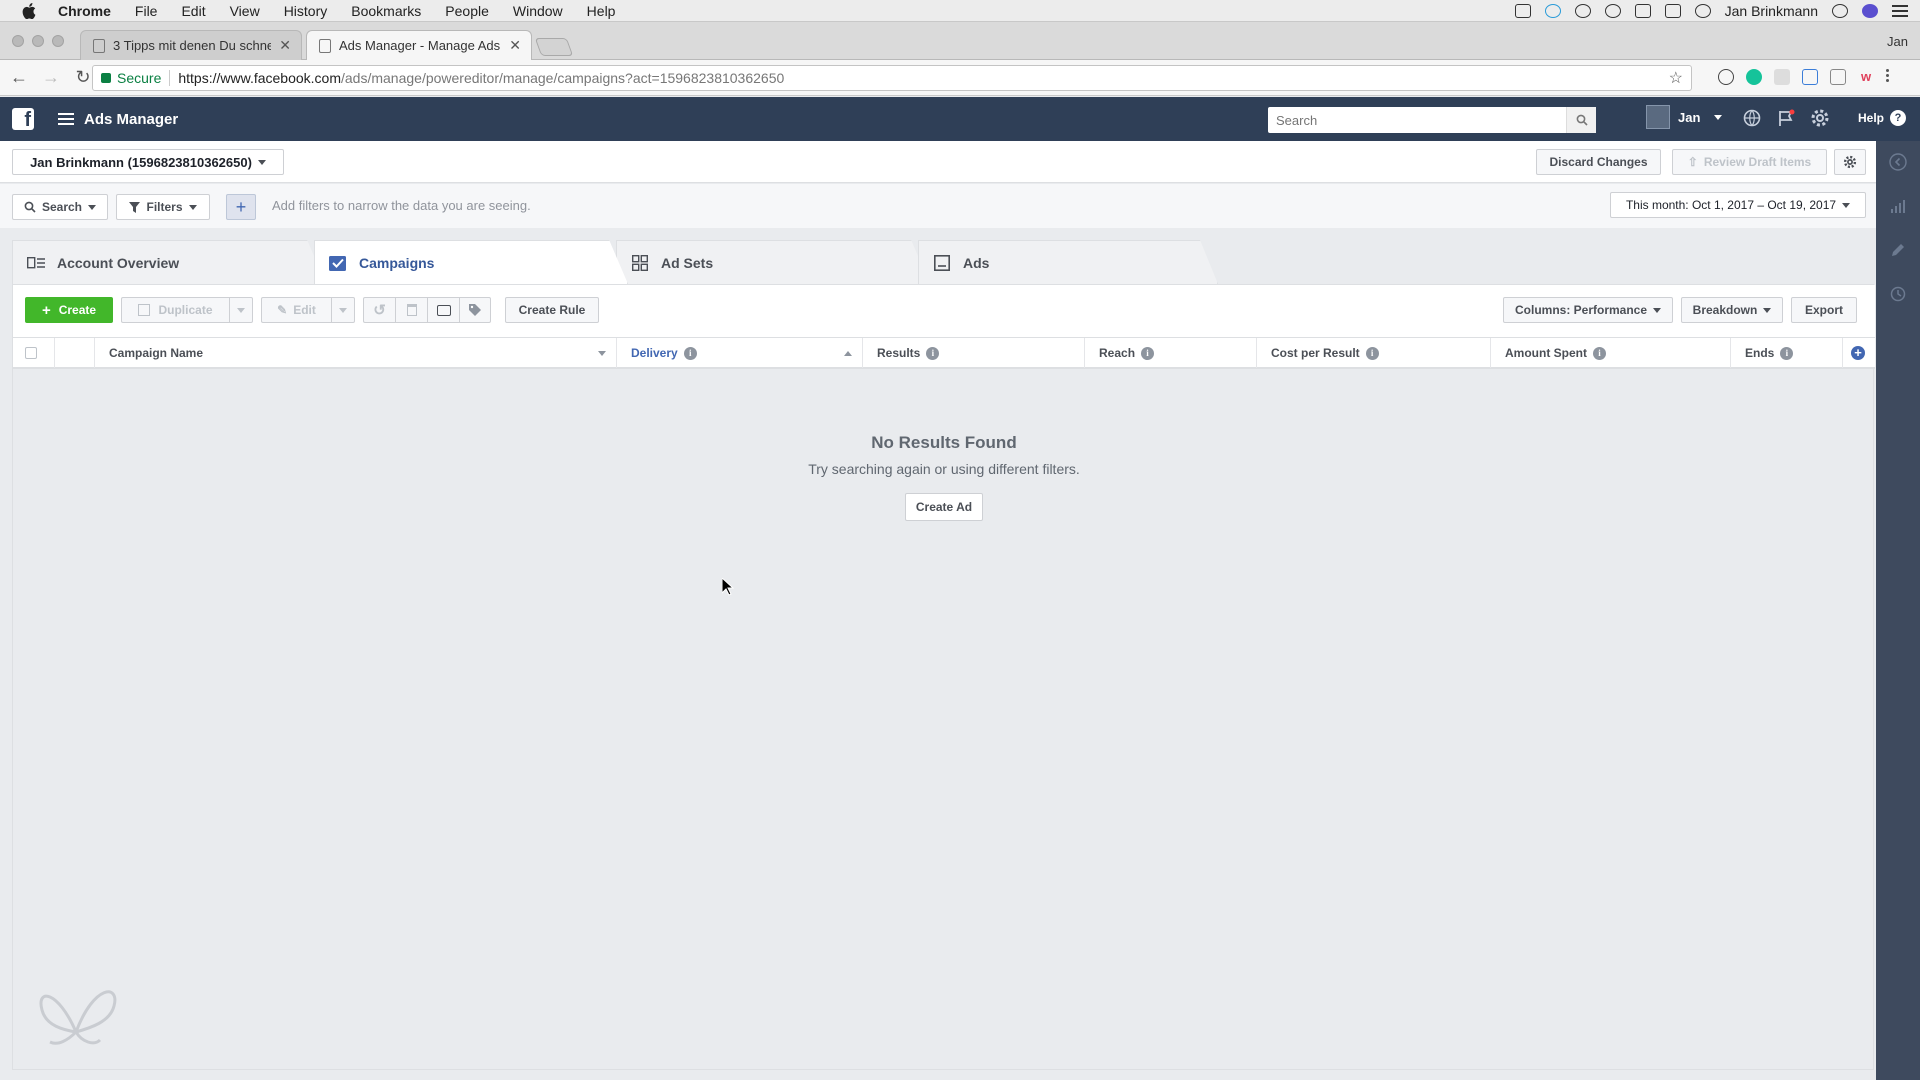 Image resolution: width=1920 pixels, height=1080 pixels. What do you see at coordinates (175, 310) in the screenshot?
I see `duplicate-button: Duplicate` at bounding box center [175, 310].